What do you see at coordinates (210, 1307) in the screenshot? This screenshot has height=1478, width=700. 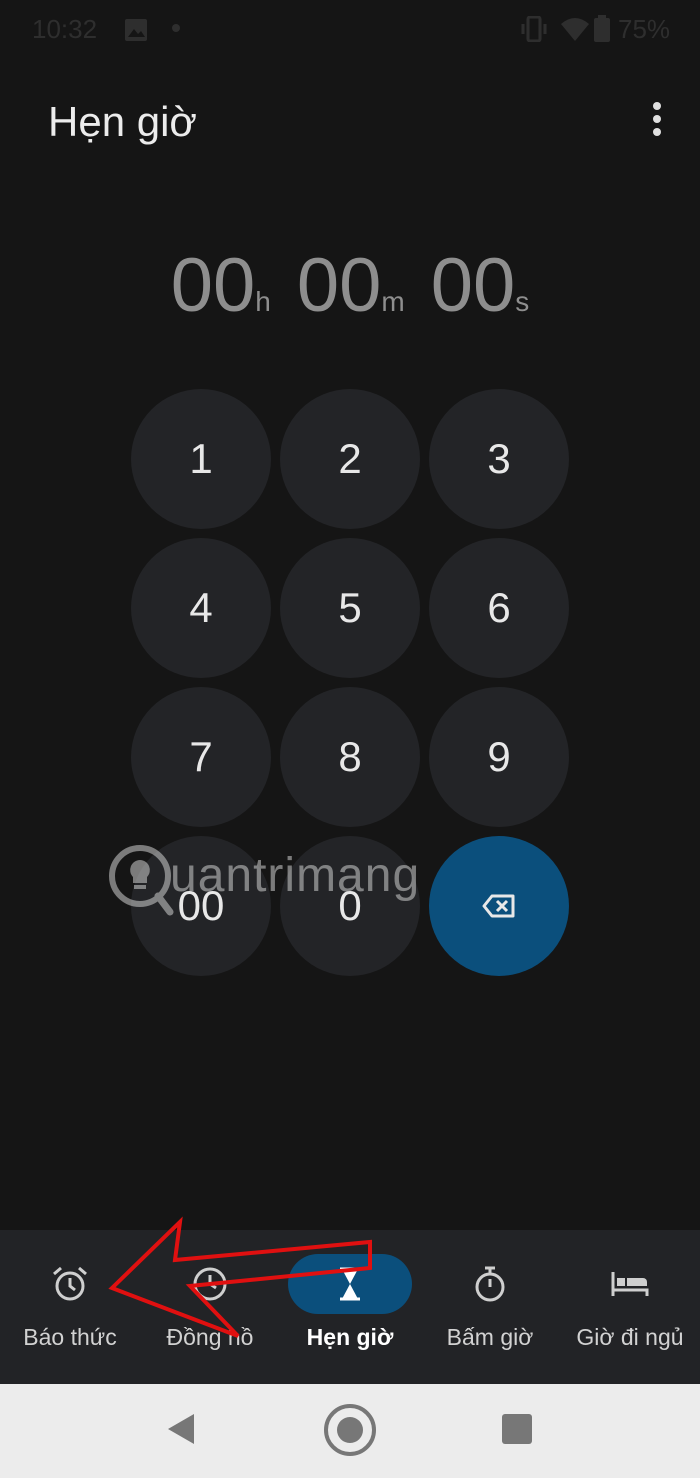 I see `tab-clock: Đồng hồ` at bounding box center [210, 1307].